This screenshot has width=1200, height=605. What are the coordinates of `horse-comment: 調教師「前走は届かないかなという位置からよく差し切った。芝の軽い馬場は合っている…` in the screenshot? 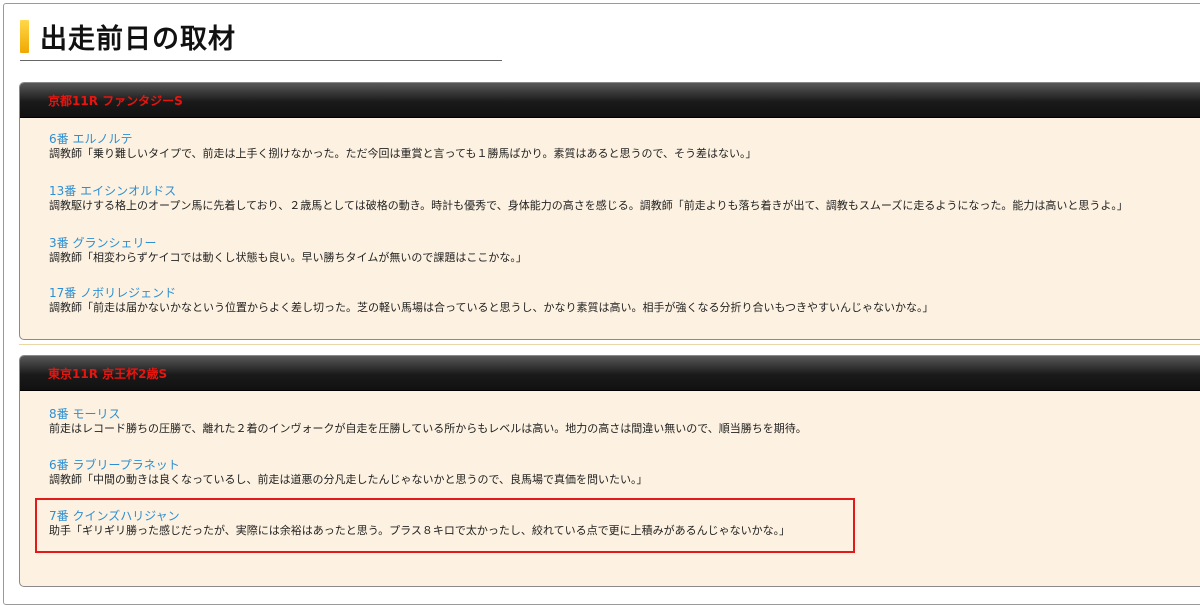 It's located at (491, 307).